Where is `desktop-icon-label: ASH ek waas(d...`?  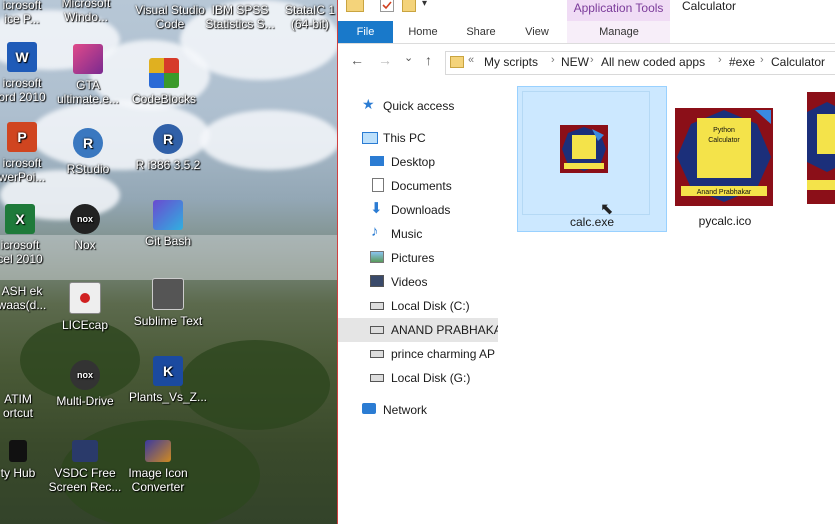
desktop-icon-label: ASH ek waas(d... is located at coordinates (23, 298).